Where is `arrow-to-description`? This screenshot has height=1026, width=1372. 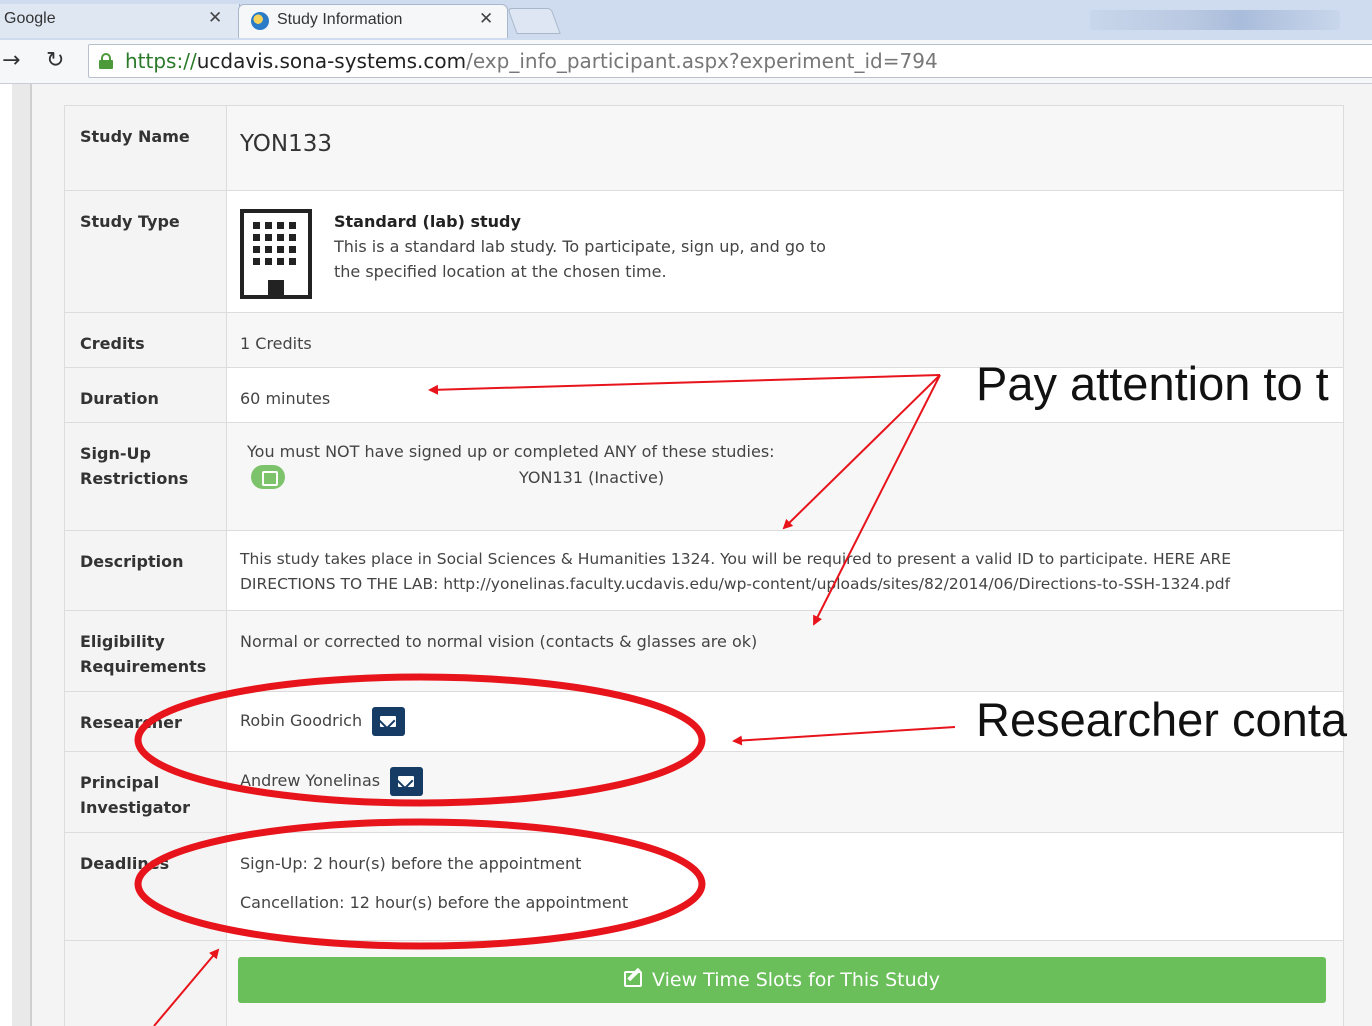
arrow-to-description is located at coordinates (861, 452).